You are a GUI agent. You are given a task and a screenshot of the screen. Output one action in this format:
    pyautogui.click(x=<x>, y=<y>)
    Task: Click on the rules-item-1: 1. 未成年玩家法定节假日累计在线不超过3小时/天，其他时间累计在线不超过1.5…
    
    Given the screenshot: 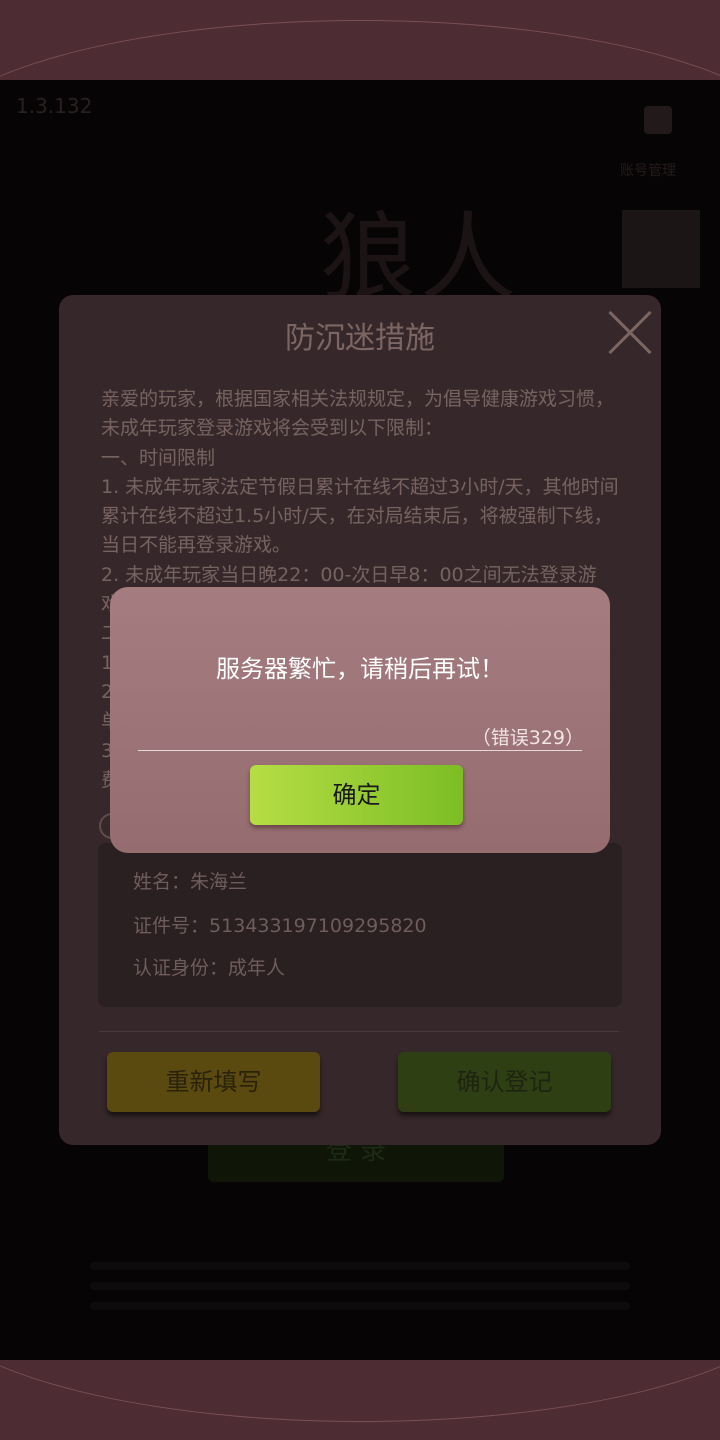 What is the action you would take?
    pyautogui.click(x=360, y=516)
    